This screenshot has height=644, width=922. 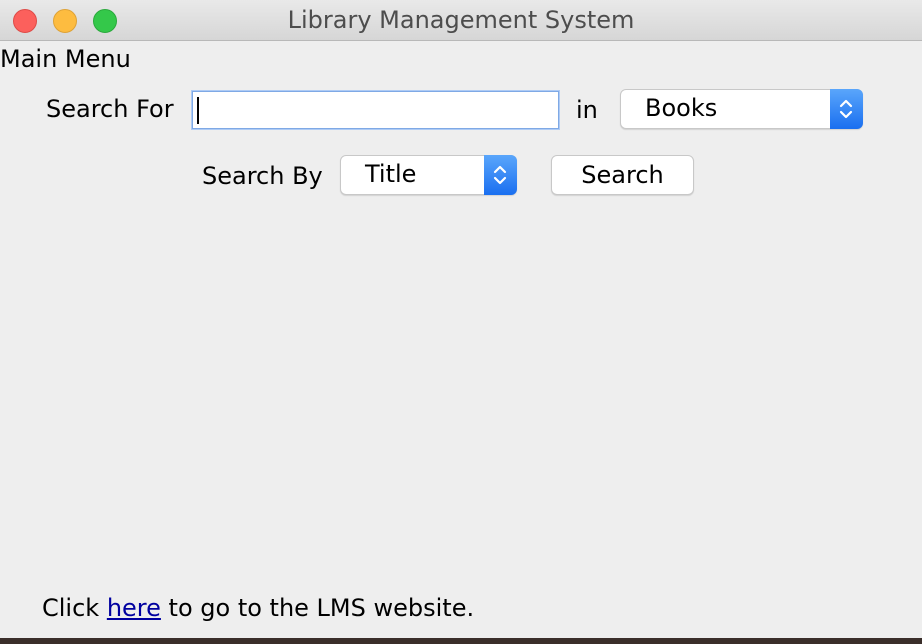 What do you see at coordinates (622, 175) in the screenshot?
I see `search-button: Search` at bounding box center [622, 175].